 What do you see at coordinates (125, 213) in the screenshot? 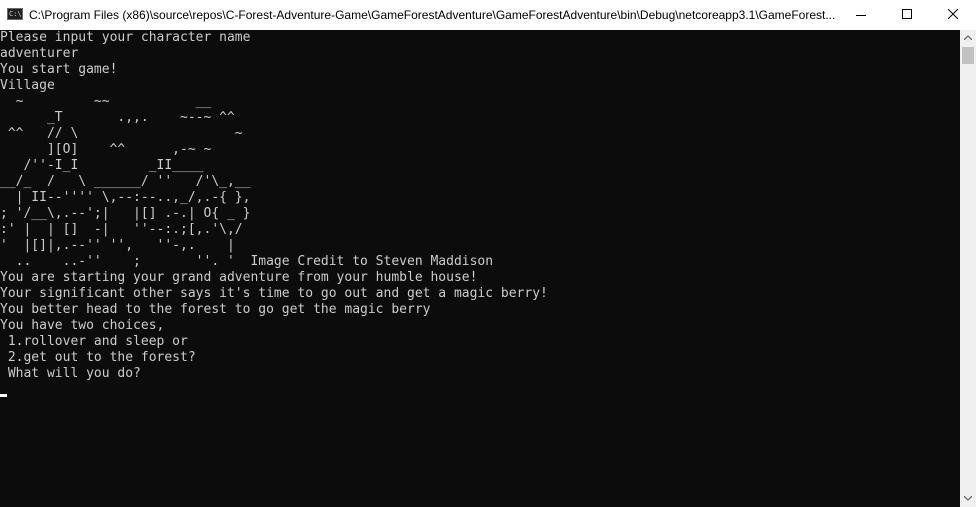
I see `ascii-art-line: ; '/__\,.--';| |[] .-.| O{ _ }` at bounding box center [125, 213].